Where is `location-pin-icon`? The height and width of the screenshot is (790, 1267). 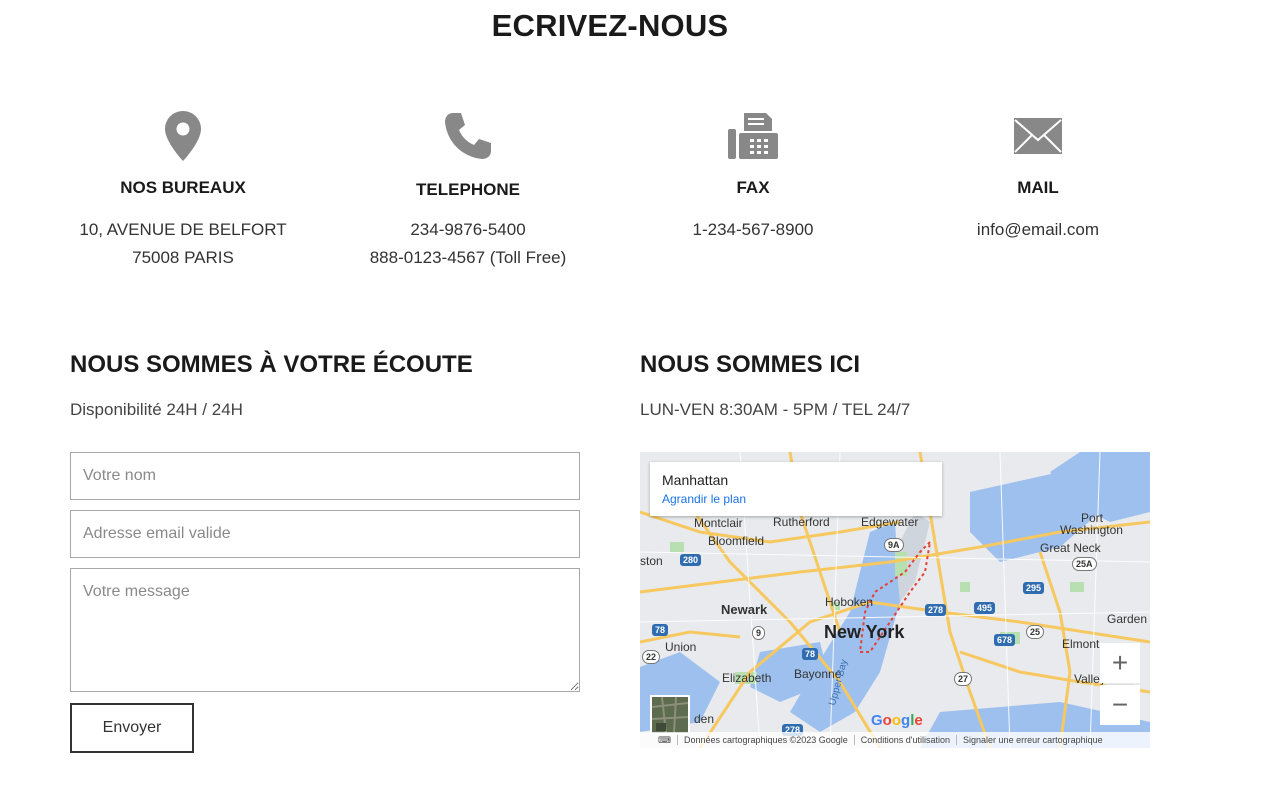
location-pin-icon is located at coordinates (183, 136).